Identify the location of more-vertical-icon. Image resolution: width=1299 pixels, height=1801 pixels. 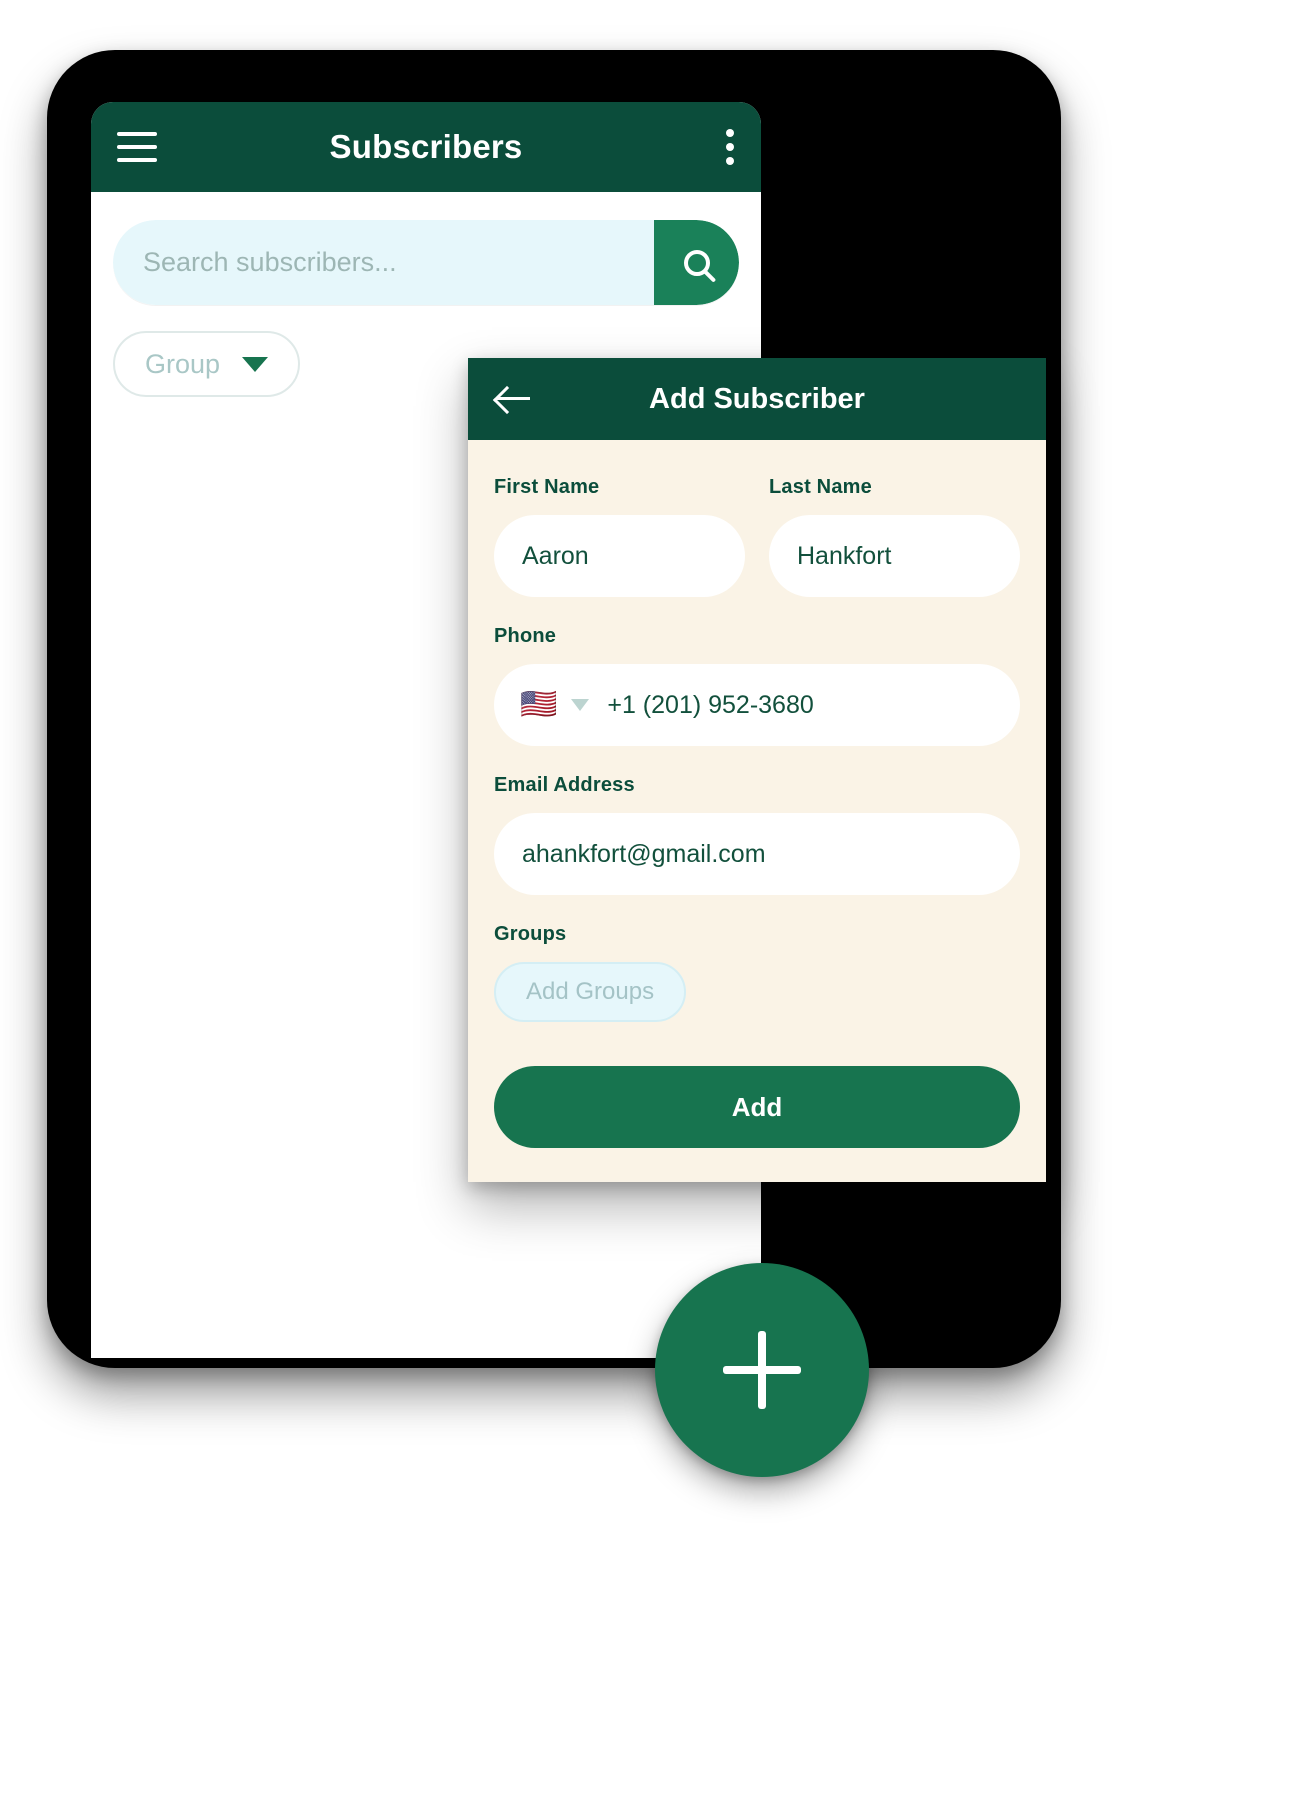
(730, 147).